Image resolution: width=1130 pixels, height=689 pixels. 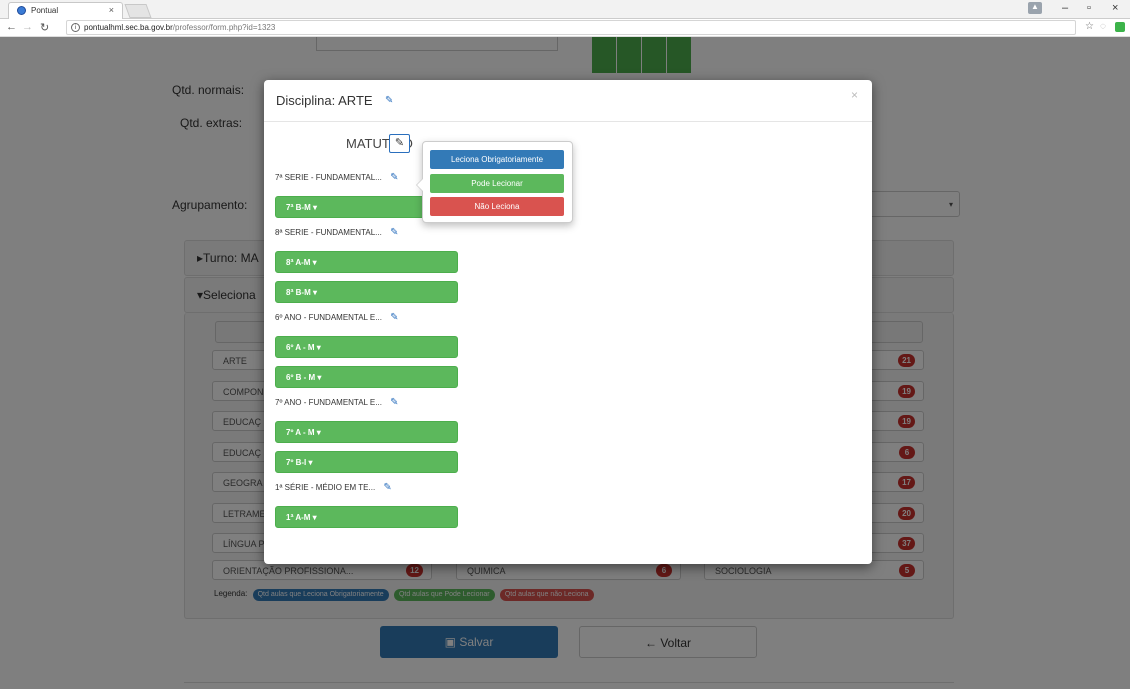 What do you see at coordinates (1065, 8) in the screenshot?
I see `minimize-button: –` at bounding box center [1065, 8].